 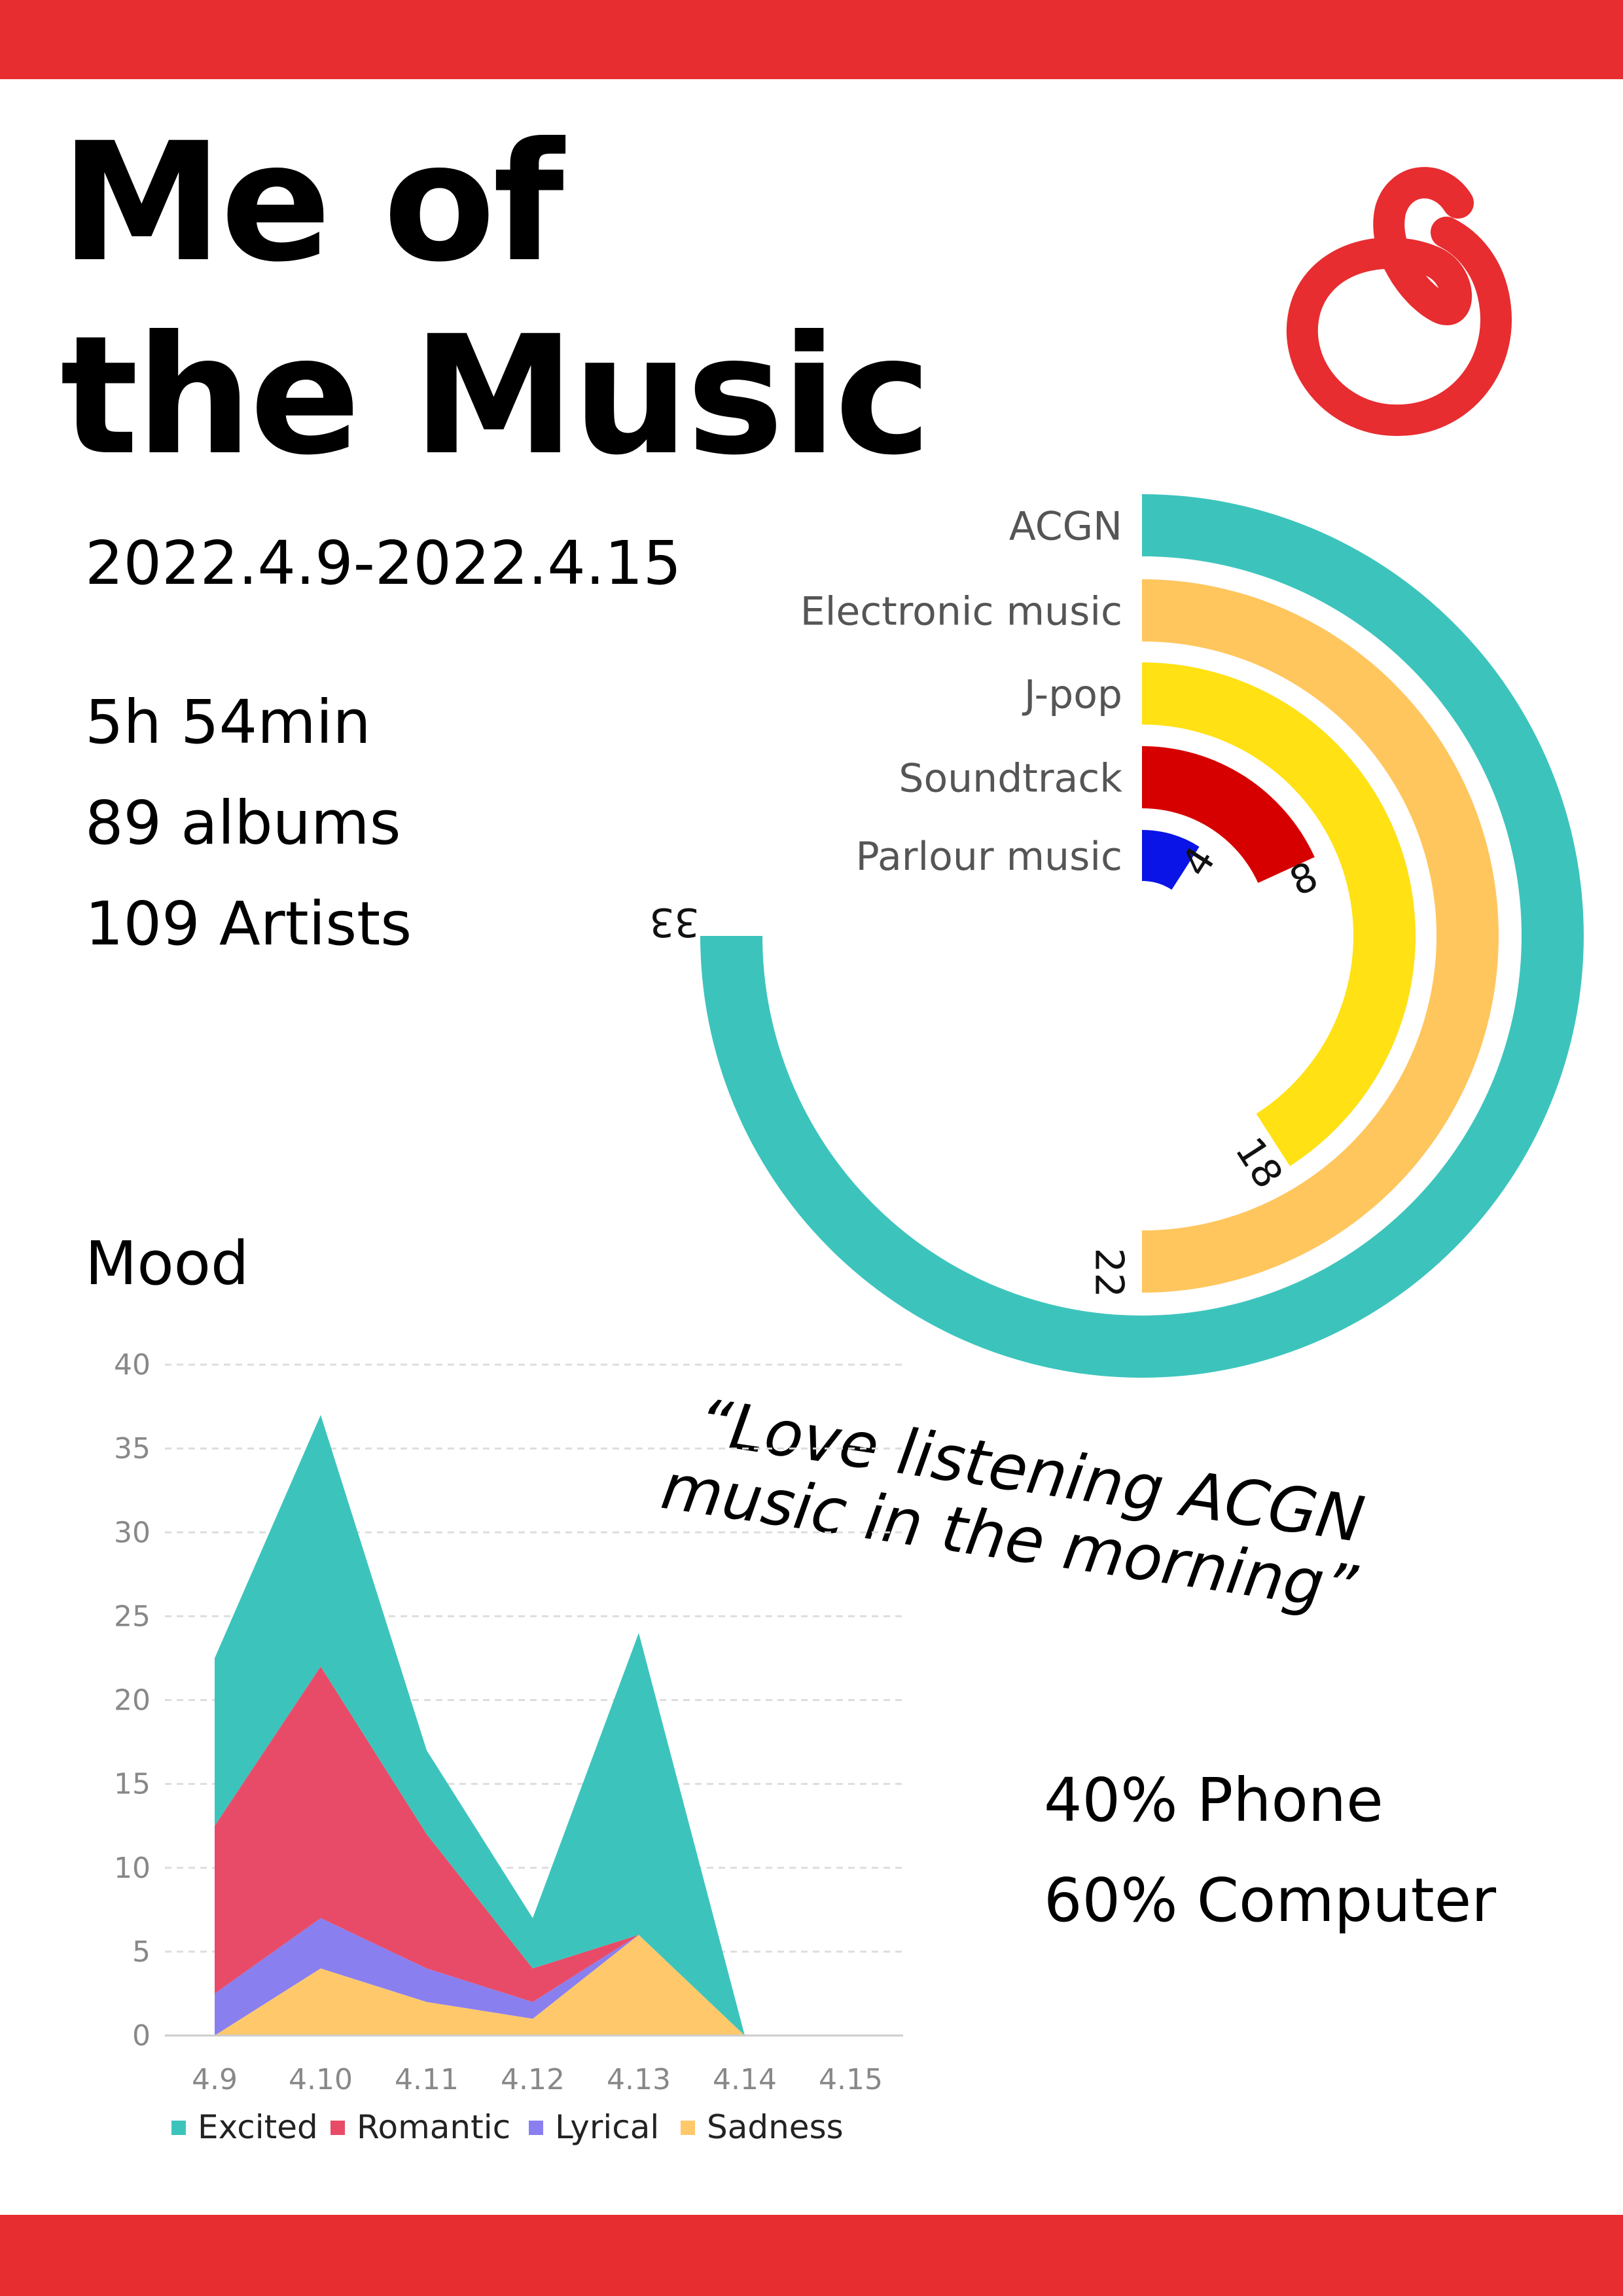 I want to click on y-tick-label: 15, so click(x=132, y=1784).